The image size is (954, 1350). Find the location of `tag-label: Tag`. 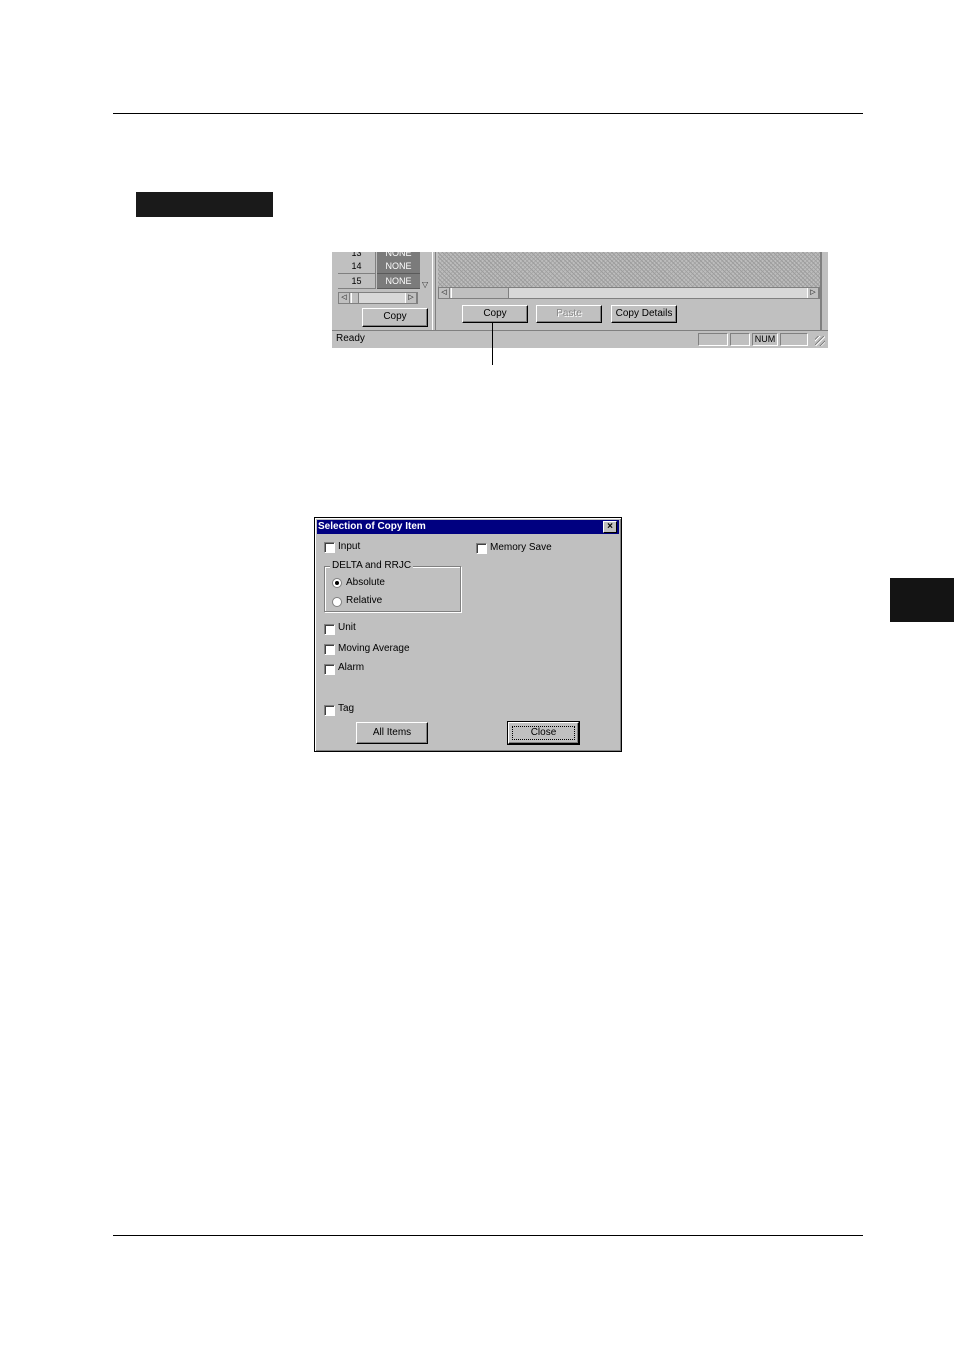

tag-label: Tag is located at coordinates (346, 708).